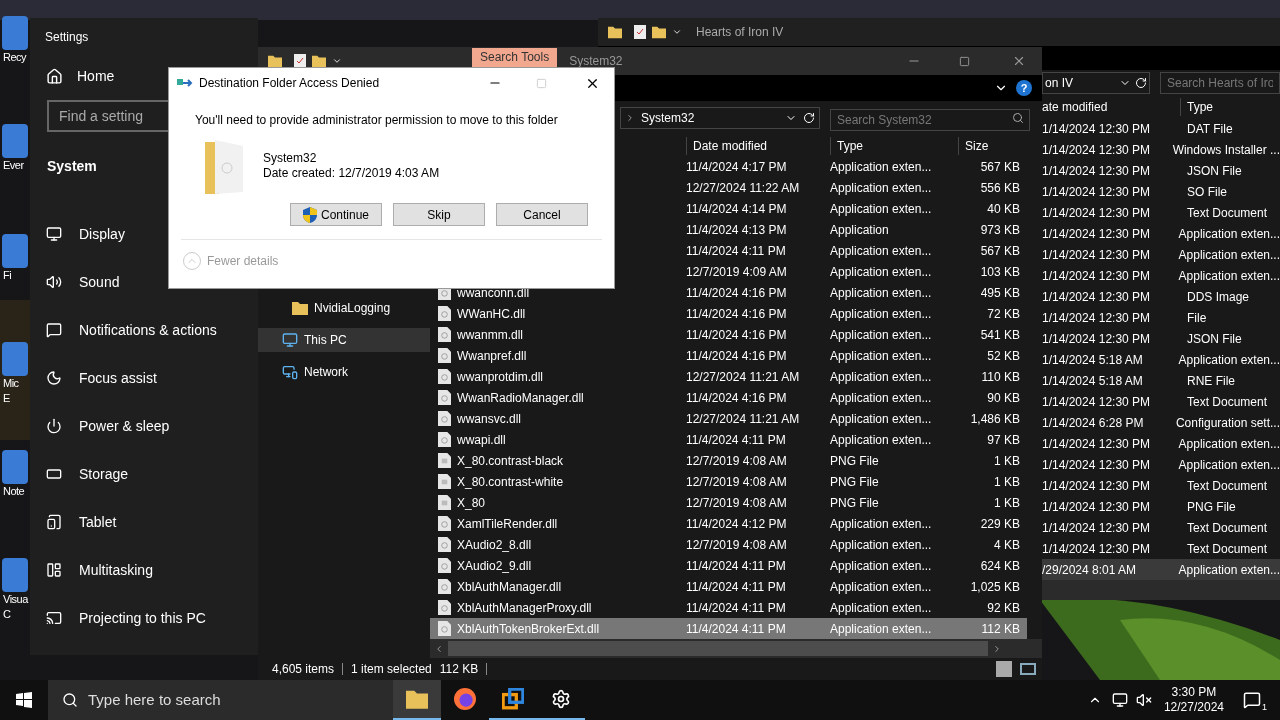  What do you see at coordinates (1003, 209) in the screenshot?
I see `table-cell-text: 40 KB` at bounding box center [1003, 209].